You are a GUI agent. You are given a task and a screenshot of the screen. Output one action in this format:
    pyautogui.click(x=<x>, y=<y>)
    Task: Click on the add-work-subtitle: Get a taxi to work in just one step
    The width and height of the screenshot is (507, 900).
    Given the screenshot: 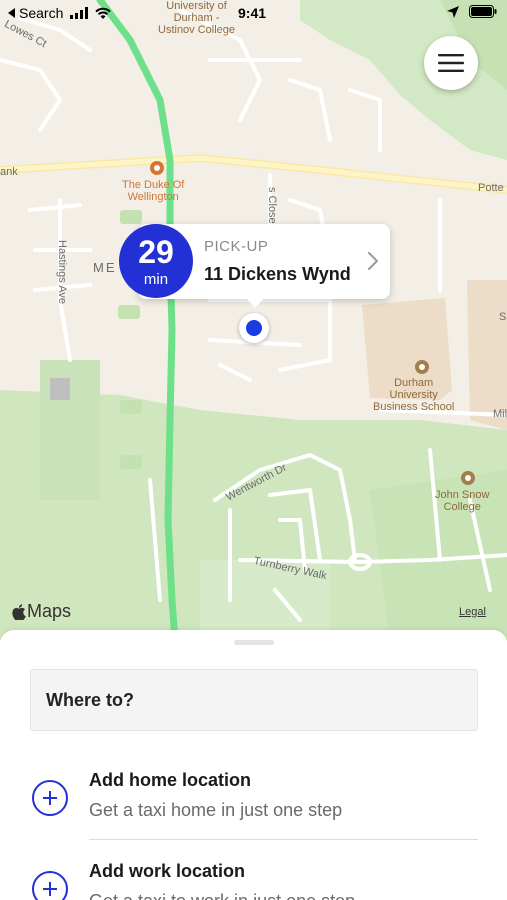 What is the action you would take?
    pyautogui.click(x=222, y=895)
    